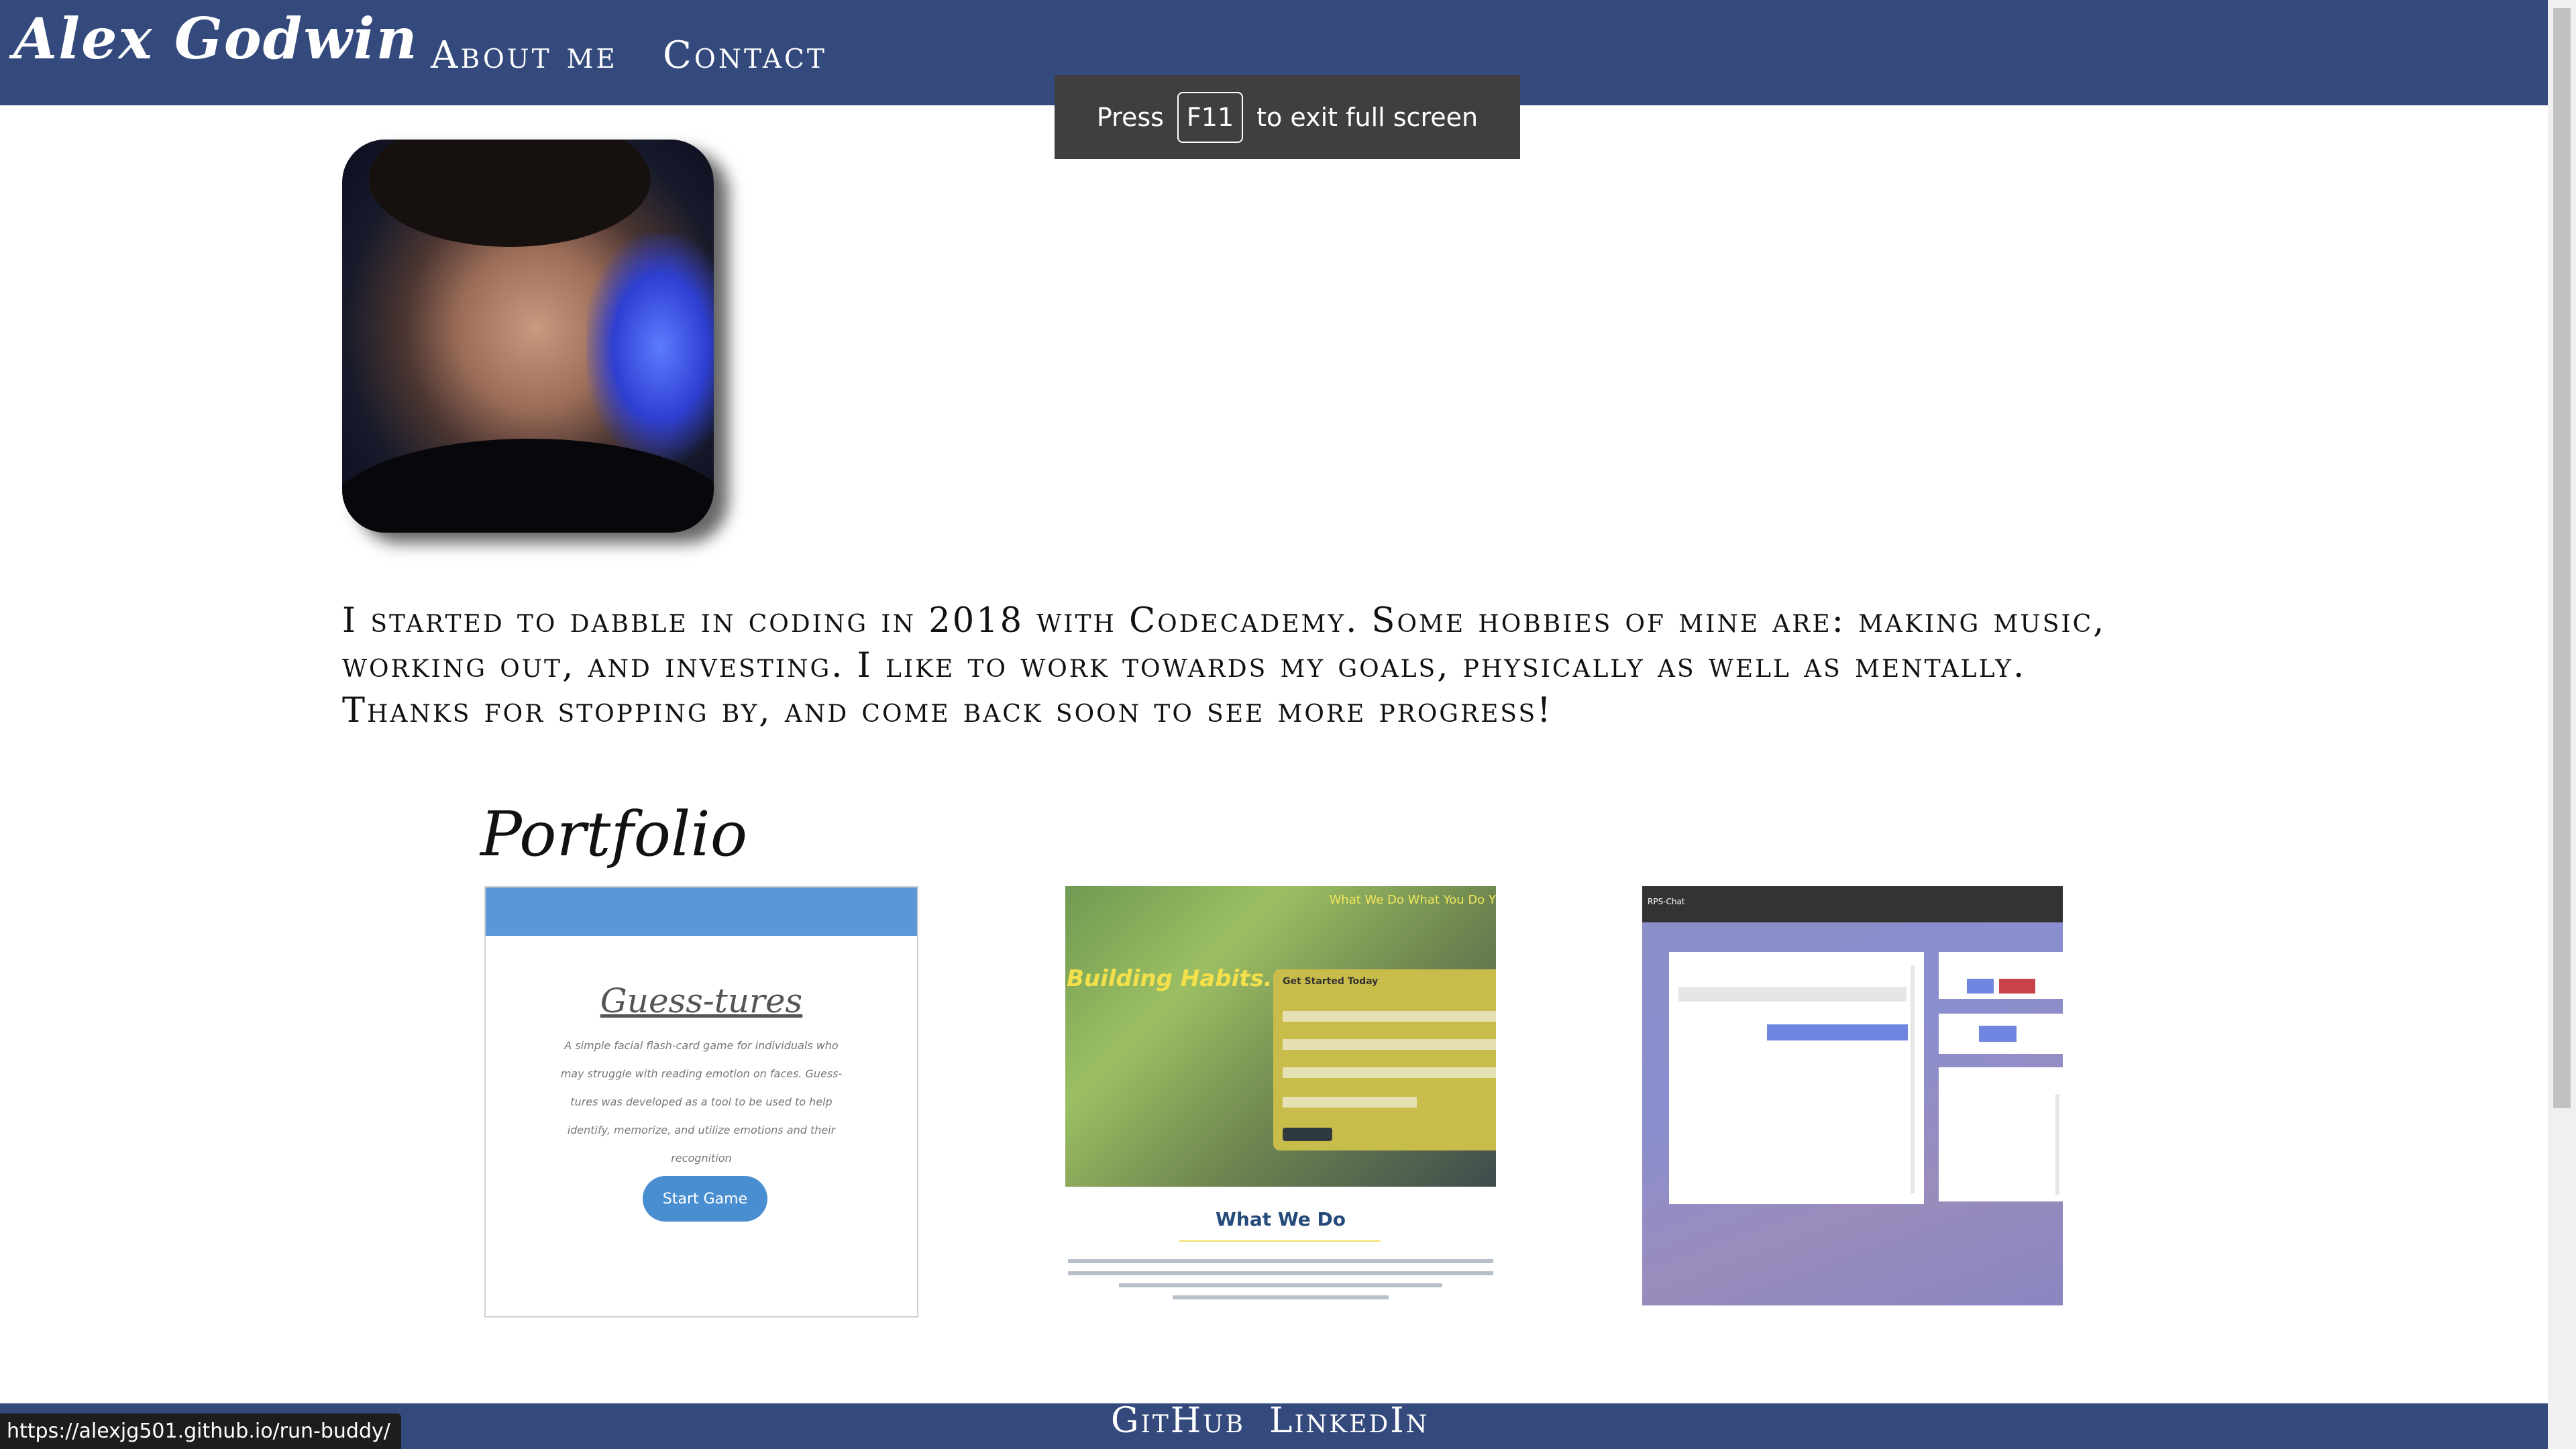  I want to click on chat-scrollbar, so click(1913, 1079).